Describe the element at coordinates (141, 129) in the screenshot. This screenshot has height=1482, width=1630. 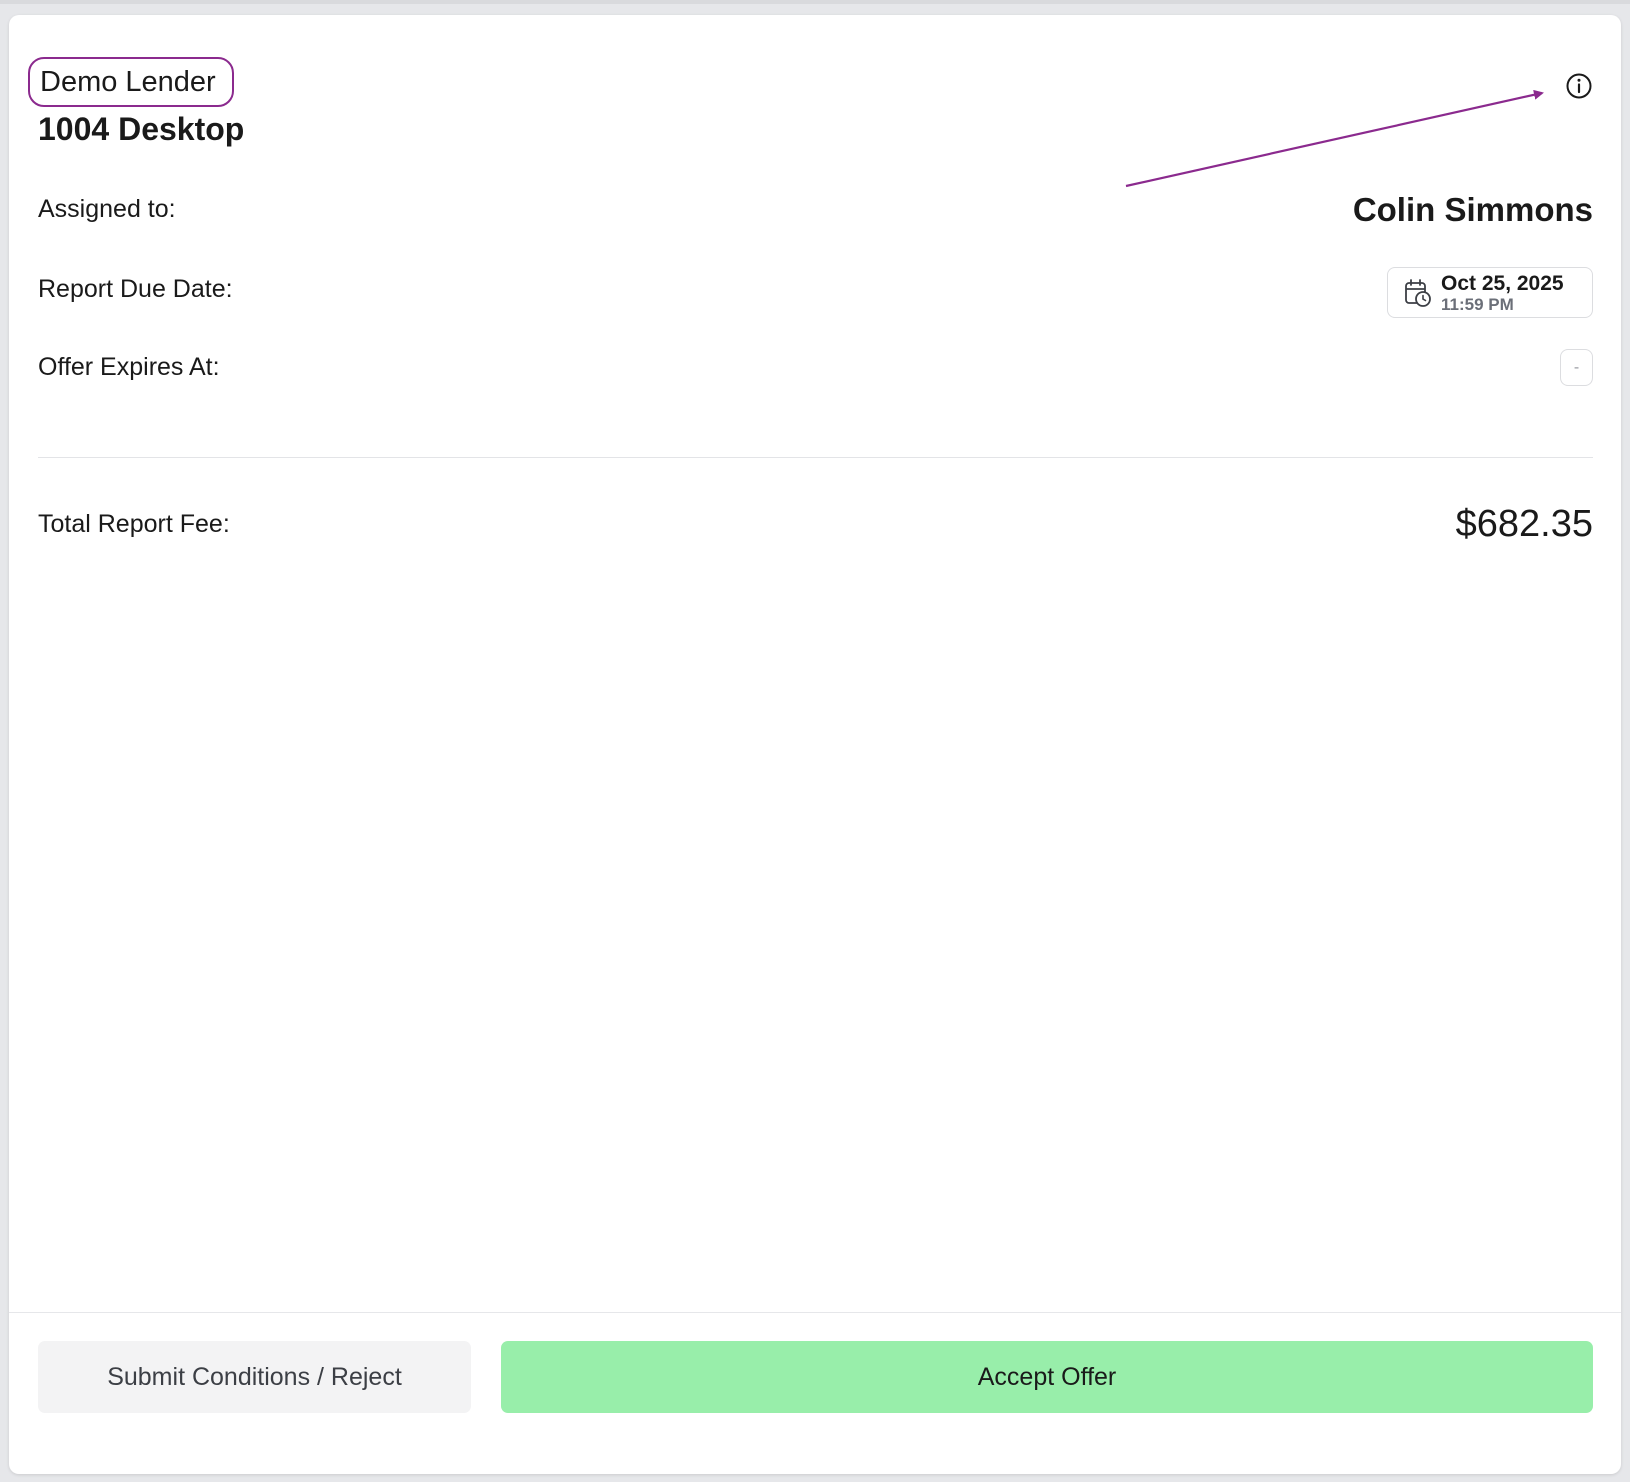
I see `report-type-title: 1004 Desktop` at that location.